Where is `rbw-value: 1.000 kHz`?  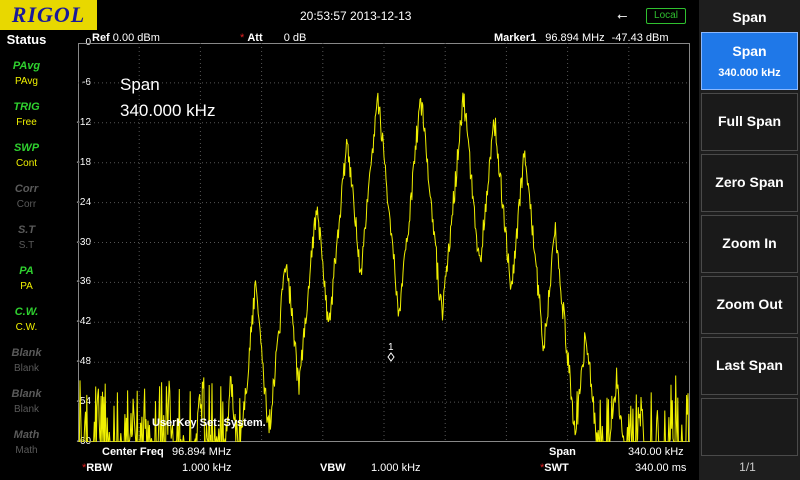
rbw-value: 1.000 kHz is located at coordinates (207, 468).